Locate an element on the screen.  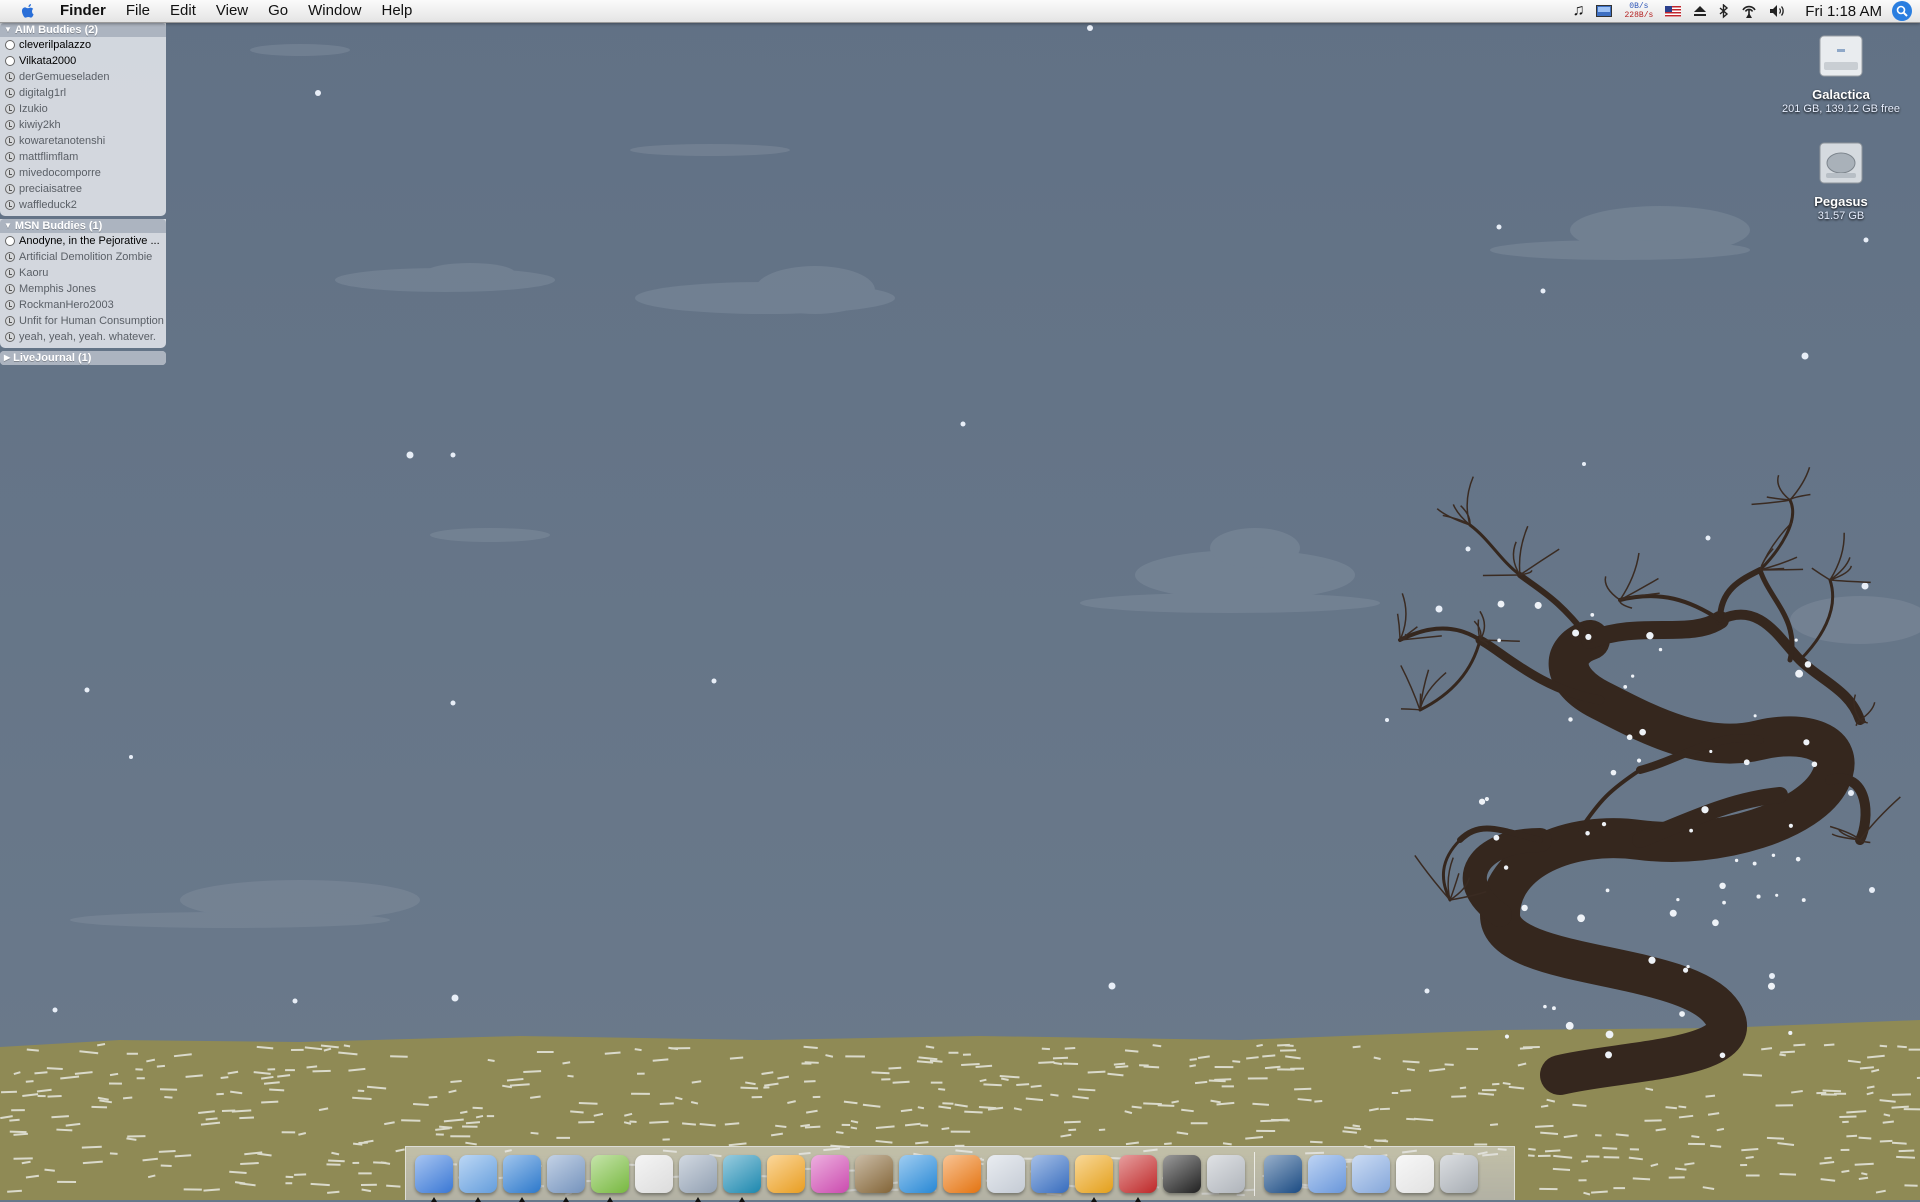
mail-dock-item is located at coordinates (566, 1174).